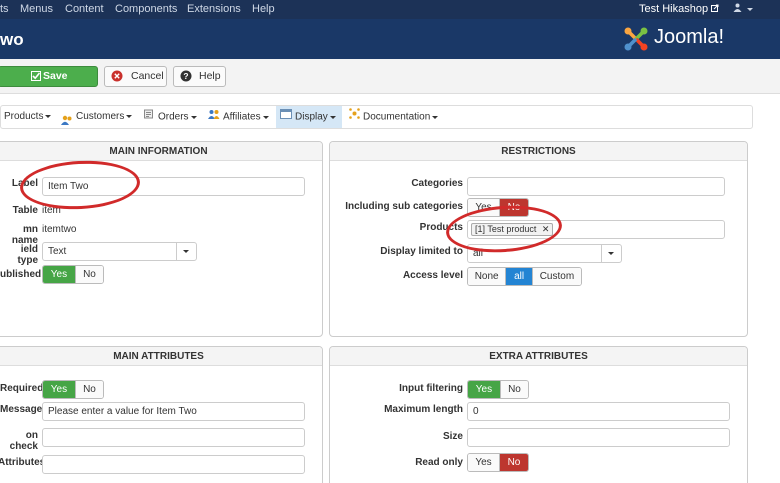 The image size is (780, 483). What do you see at coordinates (441, 227) in the screenshot?
I see `products-label: Products` at bounding box center [441, 227].